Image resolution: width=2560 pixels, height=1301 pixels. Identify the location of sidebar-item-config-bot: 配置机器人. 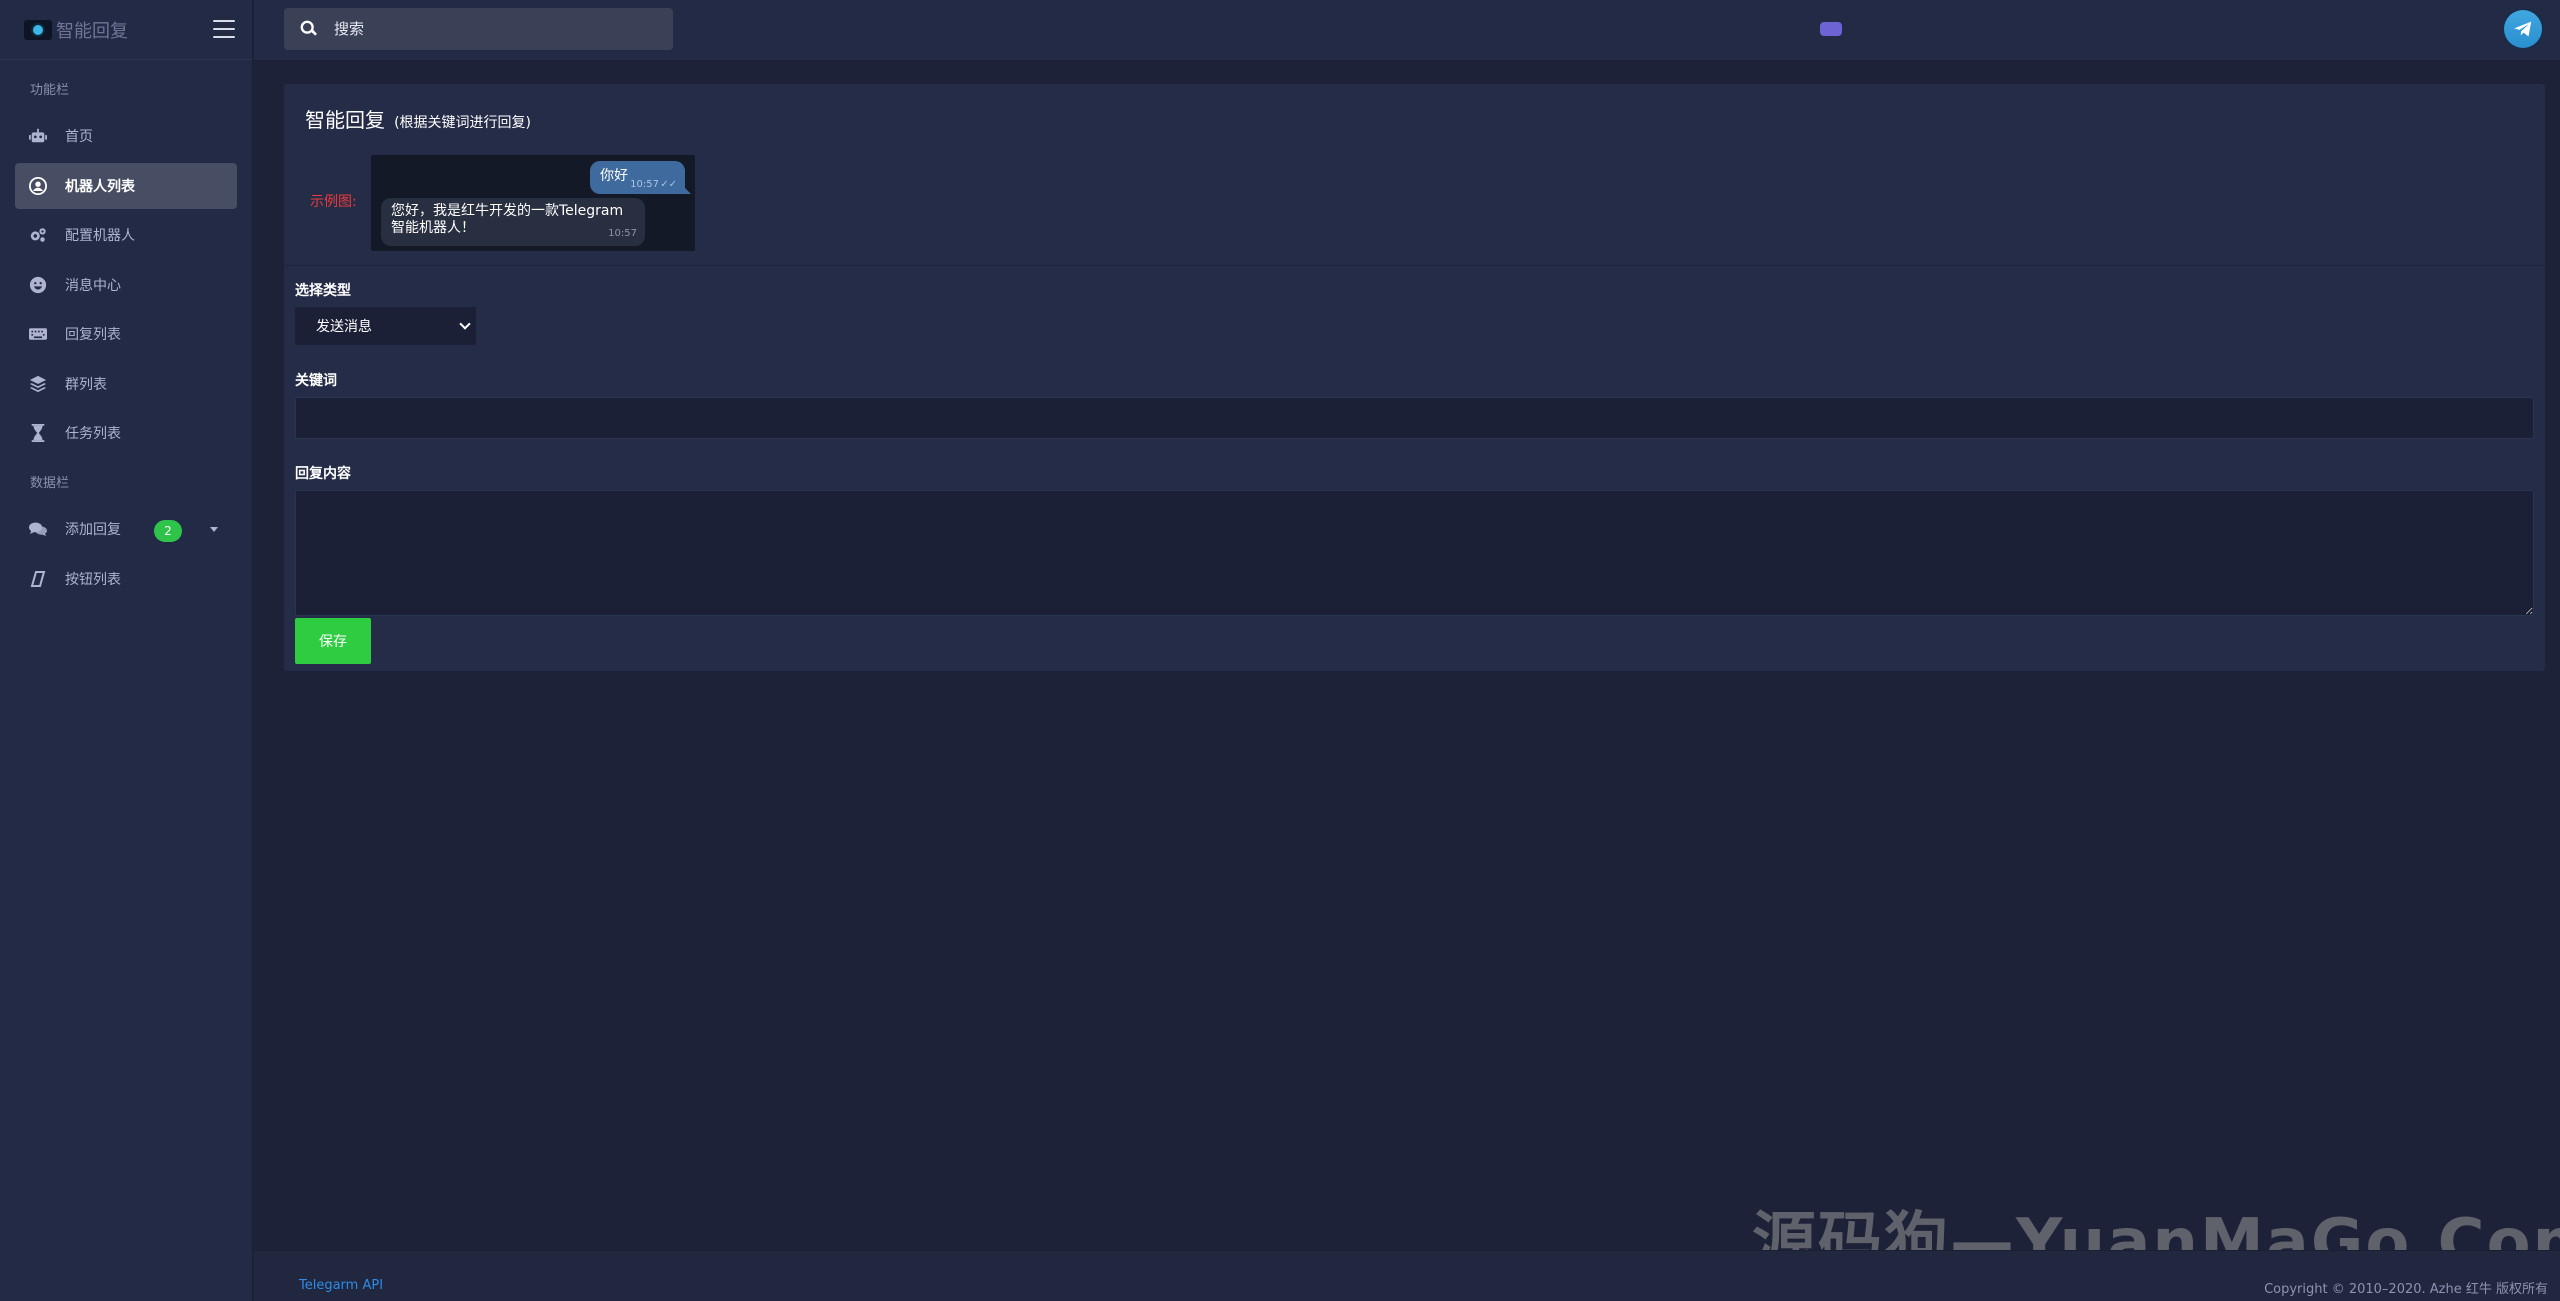
(126, 235).